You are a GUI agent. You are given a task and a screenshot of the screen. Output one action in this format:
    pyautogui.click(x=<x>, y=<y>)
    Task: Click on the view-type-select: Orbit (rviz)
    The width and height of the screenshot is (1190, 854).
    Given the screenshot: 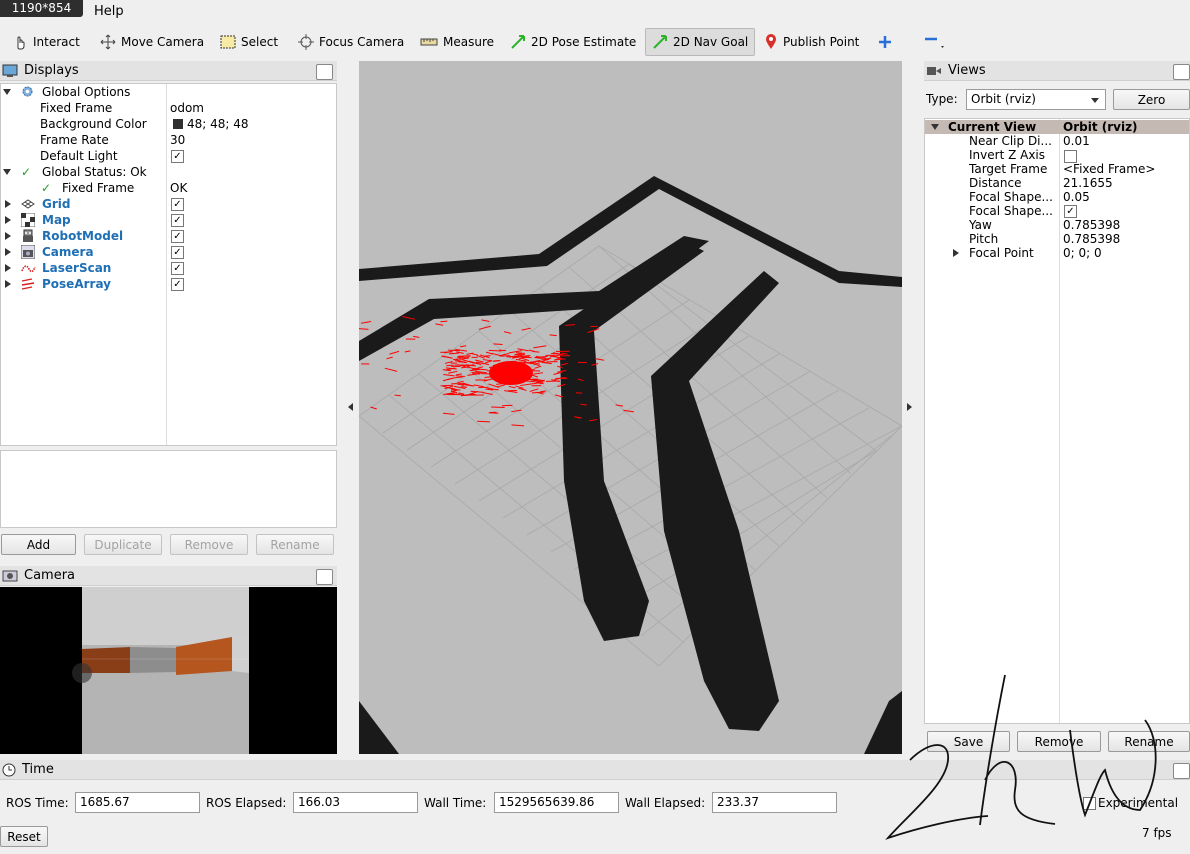 What is the action you would take?
    pyautogui.click(x=1036, y=99)
    